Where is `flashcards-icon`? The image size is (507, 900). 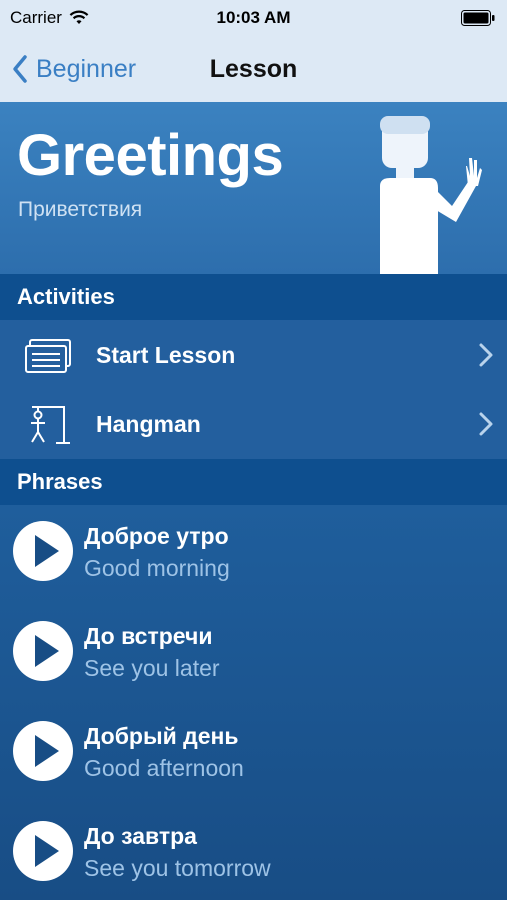 flashcards-icon is located at coordinates (48, 356).